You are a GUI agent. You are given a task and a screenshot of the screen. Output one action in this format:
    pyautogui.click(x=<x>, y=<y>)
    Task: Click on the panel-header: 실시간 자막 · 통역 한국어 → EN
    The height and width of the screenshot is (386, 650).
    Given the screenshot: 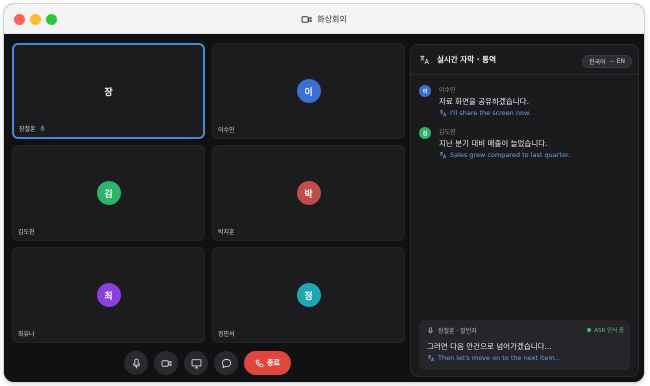 What is the action you would take?
    pyautogui.click(x=524, y=60)
    